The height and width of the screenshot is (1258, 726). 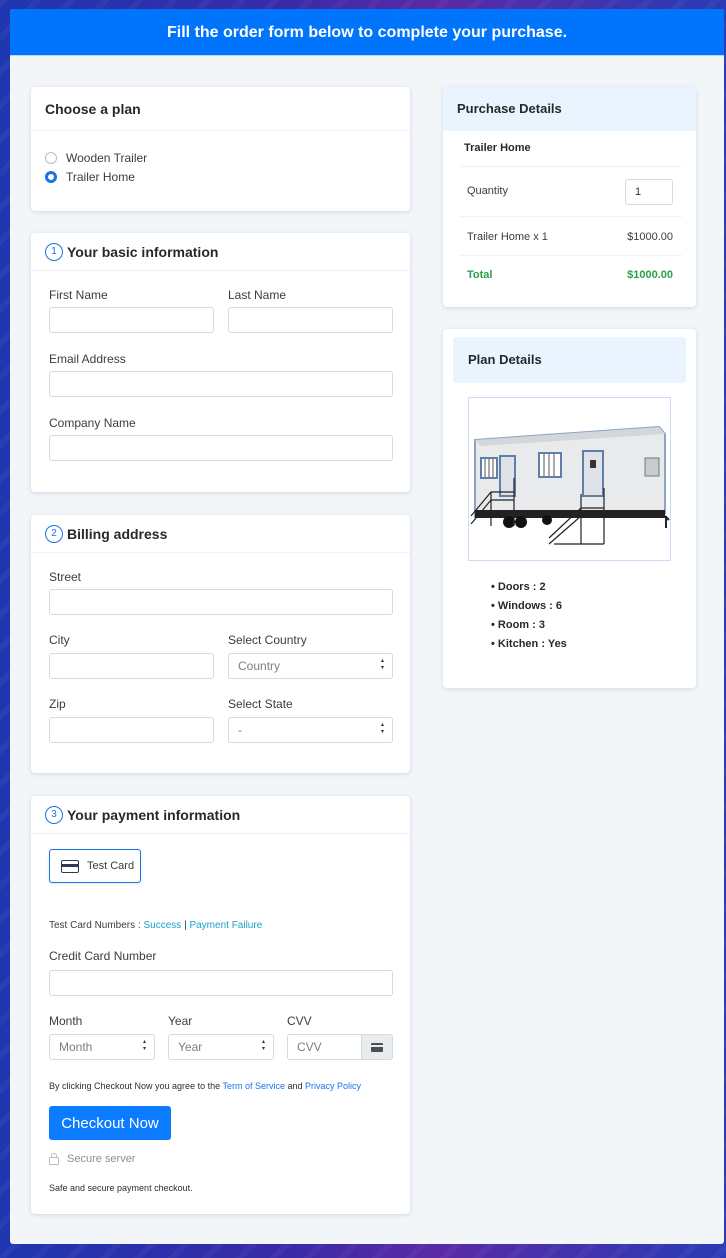 What do you see at coordinates (154, 814) in the screenshot?
I see `section-title: Your payment information` at bounding box center [154, 814].